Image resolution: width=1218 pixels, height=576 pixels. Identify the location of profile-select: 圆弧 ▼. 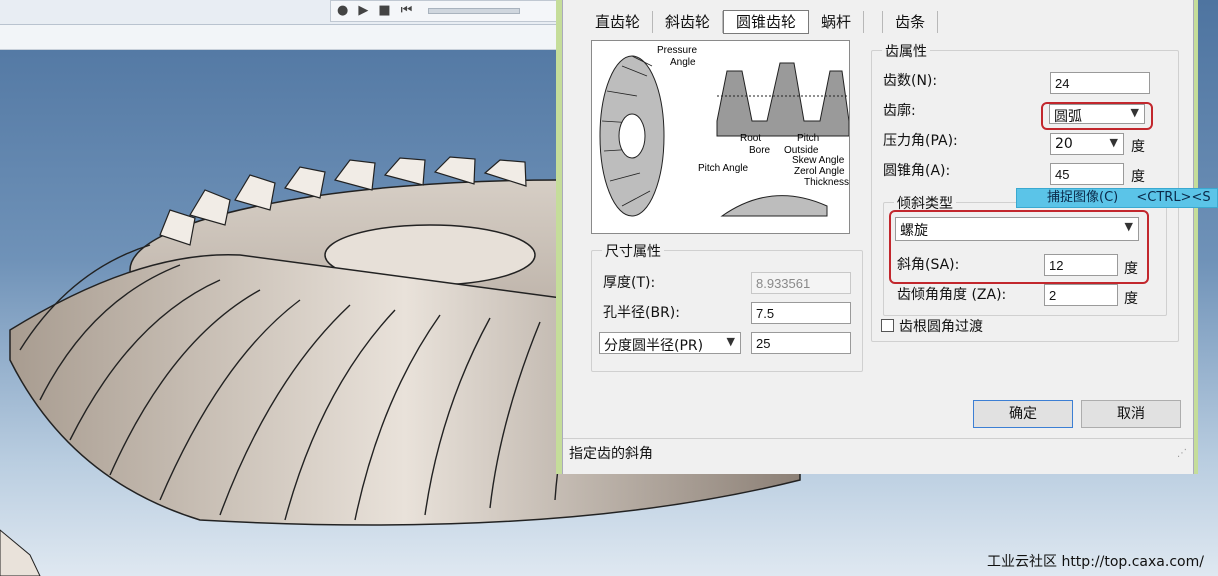
(1097, 114).